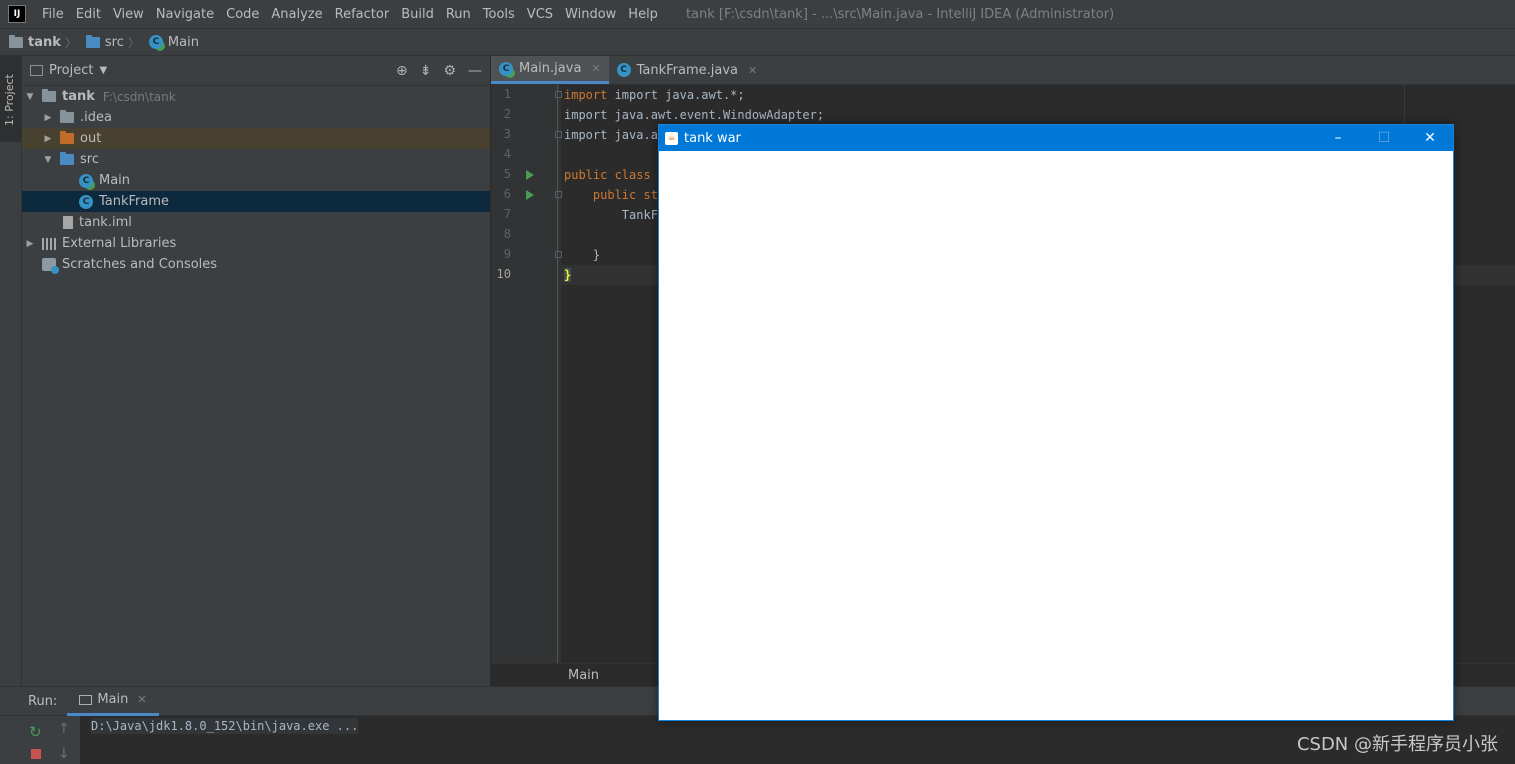 This screenshot has width=1515, height=764. I want to click on project-view-selector: Project ▼, so click(68, 70).